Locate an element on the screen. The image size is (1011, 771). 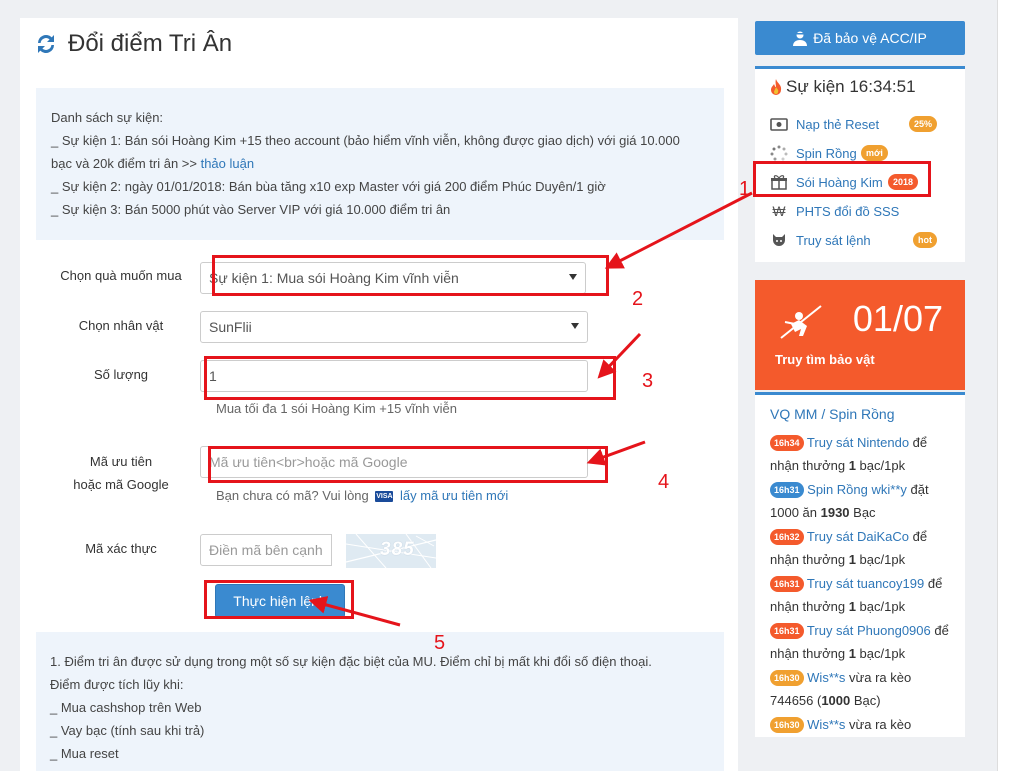
feed-text: vừa ra kèo is located at coordinates (878, 724).